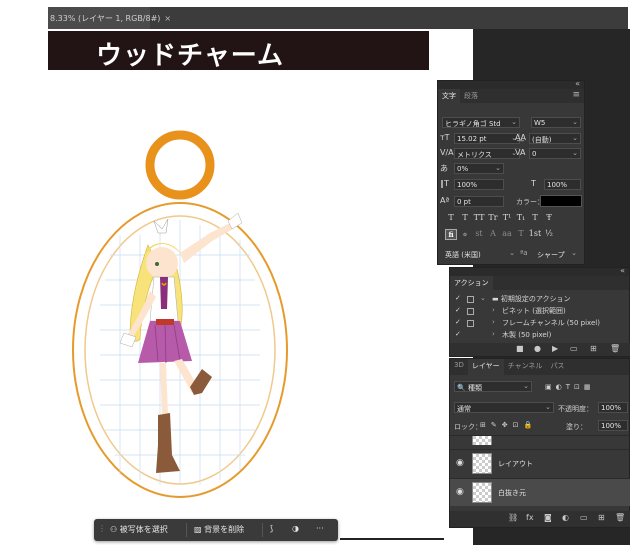 The width and height of the screenshot is (630, 545). What do you see at coordinates (601, 517) in the screenshot?
I see `new-layer-icon: ⊞` at bounding box center [601, 517].